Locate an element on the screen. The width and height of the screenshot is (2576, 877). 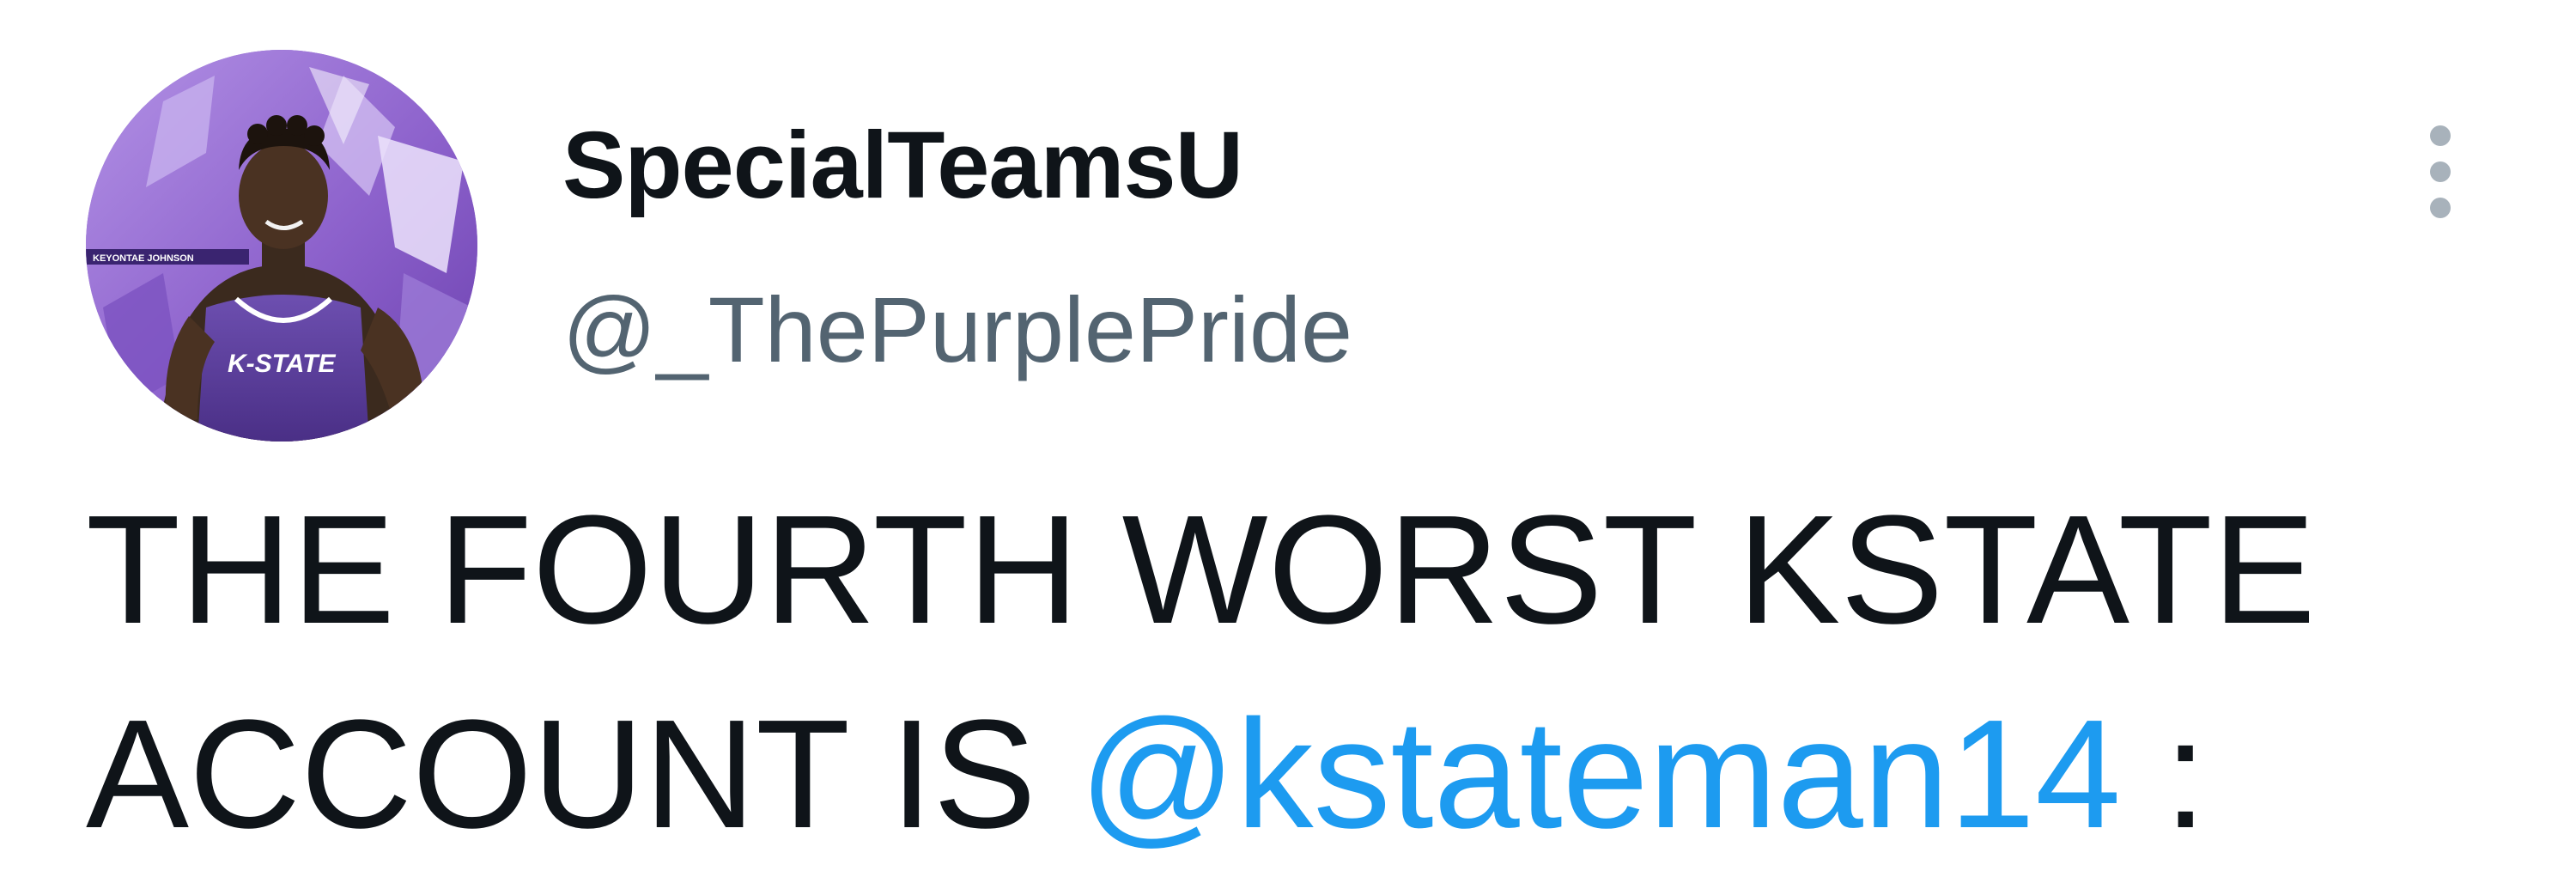
author-avatar: KEYONTAE JOHNSON K-STATE is located at coordinates (281, 246).